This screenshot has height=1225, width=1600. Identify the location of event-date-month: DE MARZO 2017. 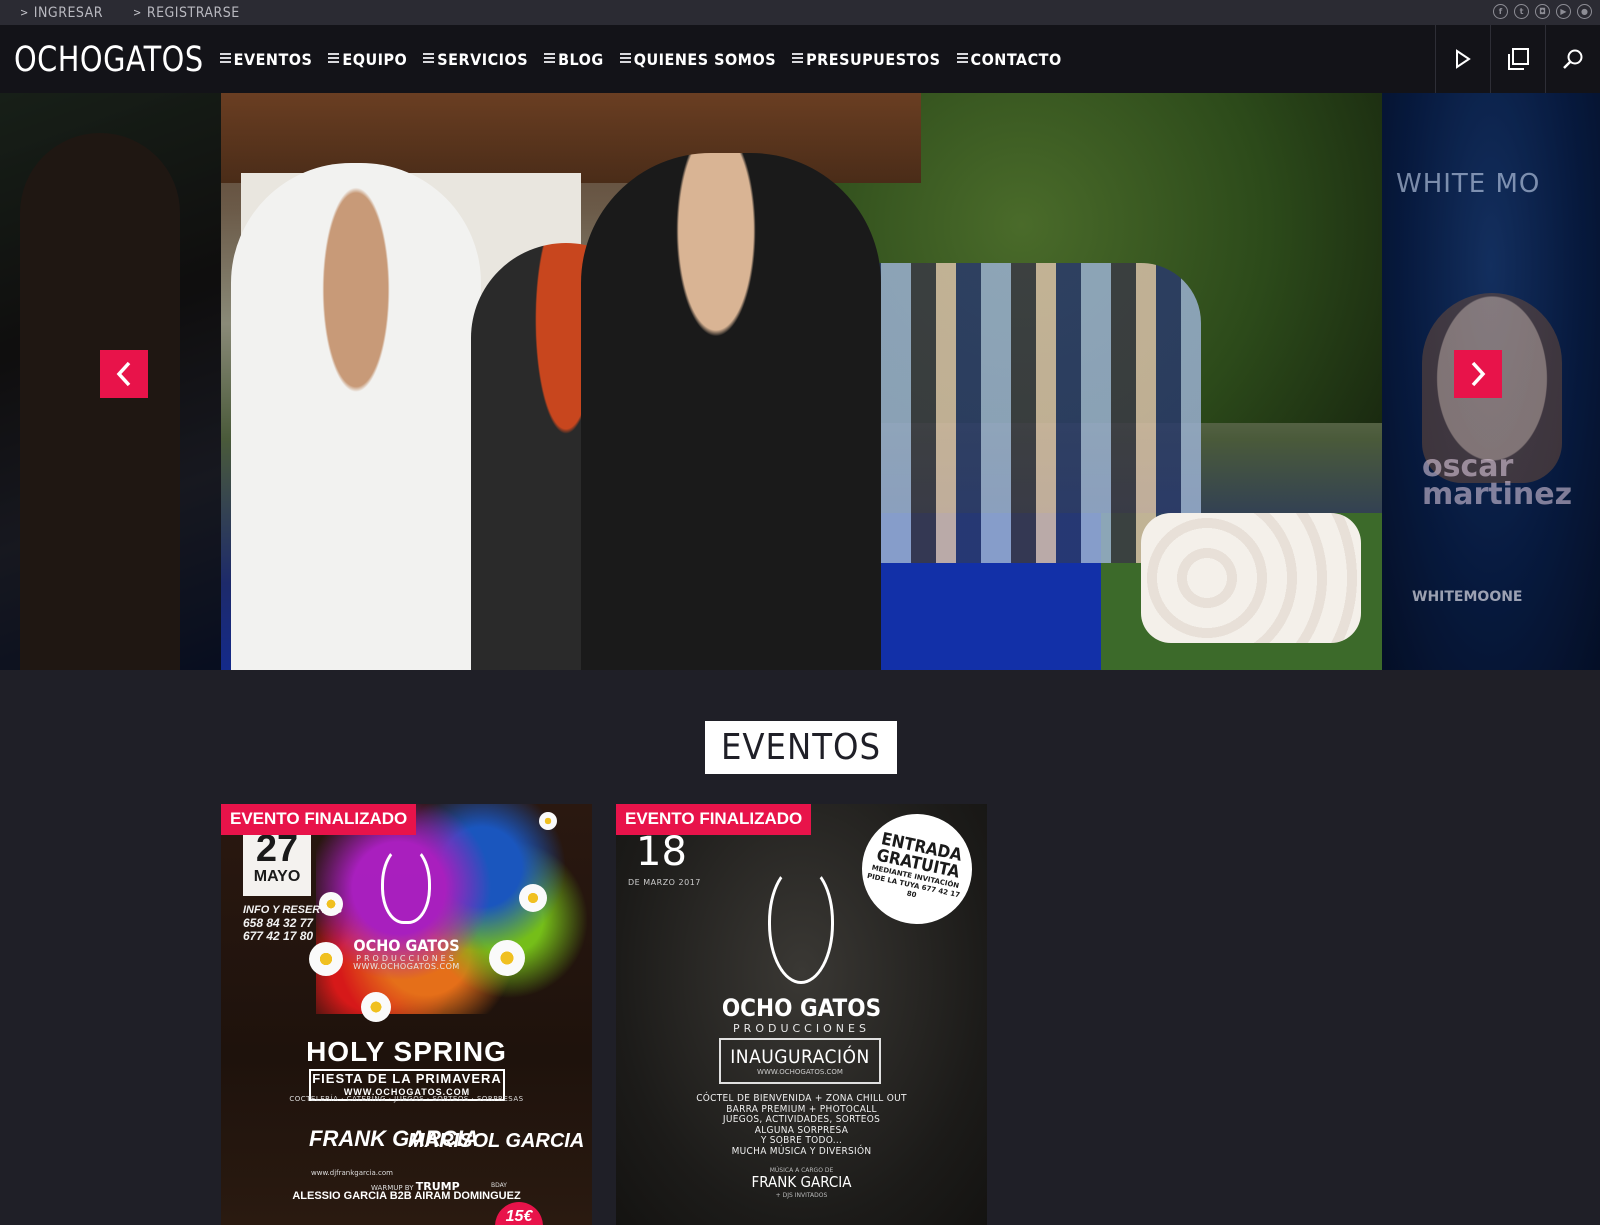
(664, 882).